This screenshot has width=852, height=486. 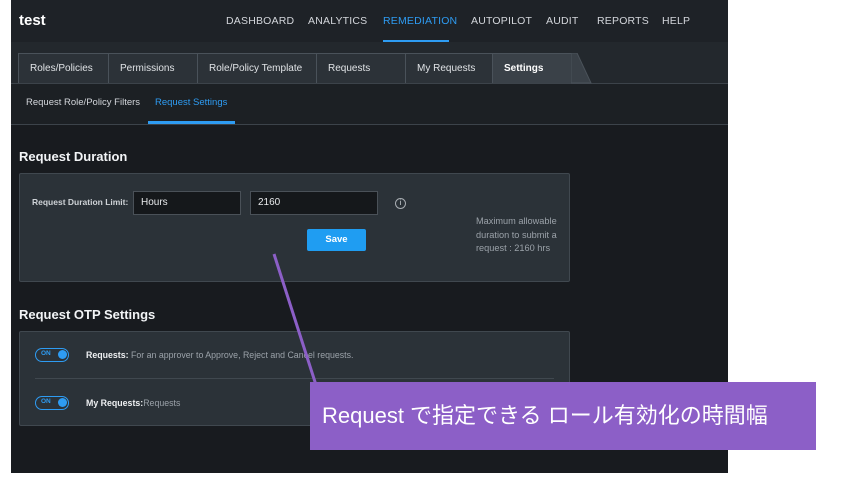 I want to click on my-requests-otp-label: My Requests:, so click(x=115, y=403).